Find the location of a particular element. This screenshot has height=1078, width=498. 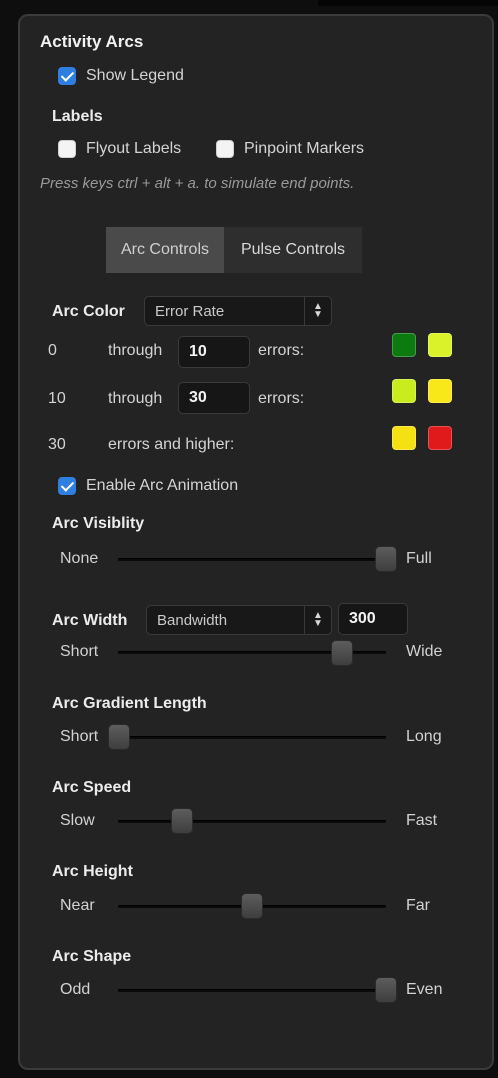

range-2-end-color-swatch is located at coordinates (440, 391).